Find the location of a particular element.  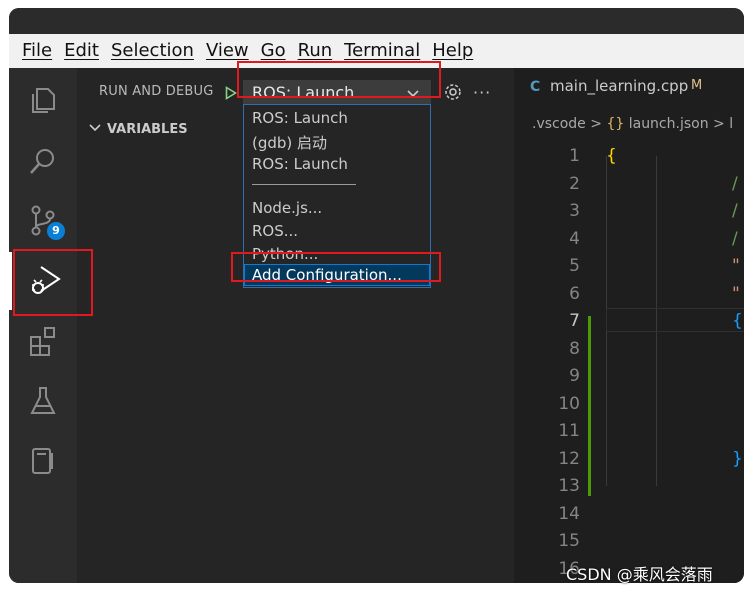

current-line-highlight is located at coordinates (675, 320).